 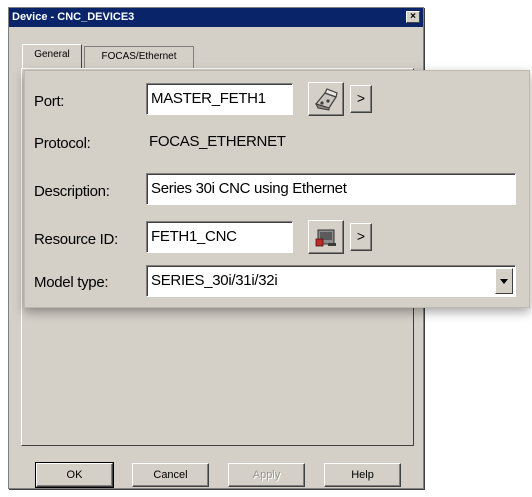 I want to click on description-label: Description:, so click(x=72, y=191).